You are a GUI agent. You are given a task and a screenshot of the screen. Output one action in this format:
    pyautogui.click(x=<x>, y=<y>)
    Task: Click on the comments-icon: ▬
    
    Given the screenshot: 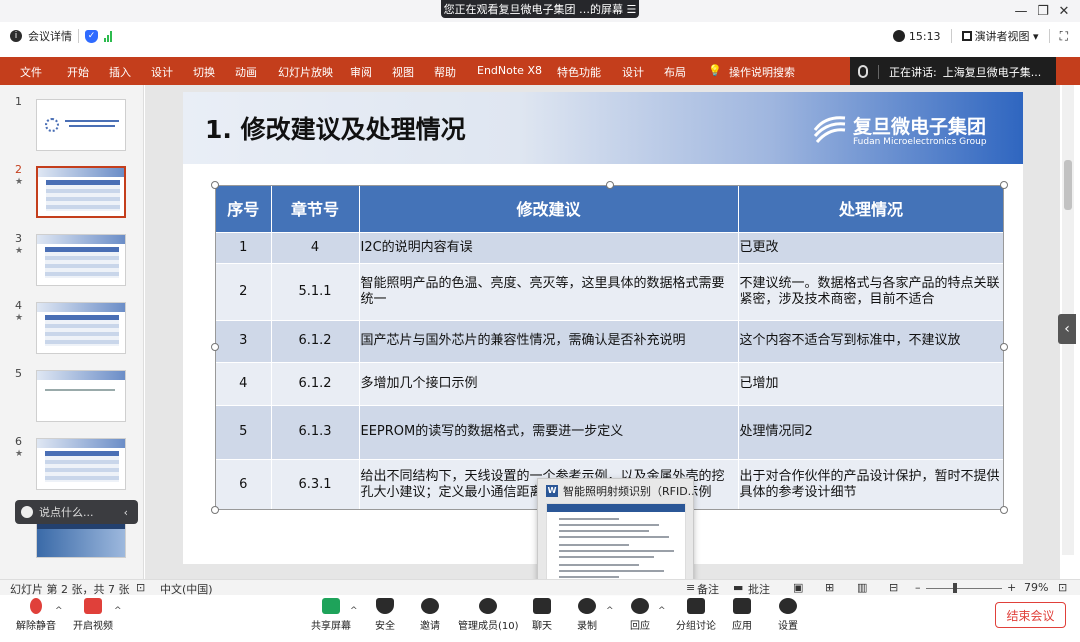 What is the action you would take?
    pyautogui.click(x=738, y=587)
    